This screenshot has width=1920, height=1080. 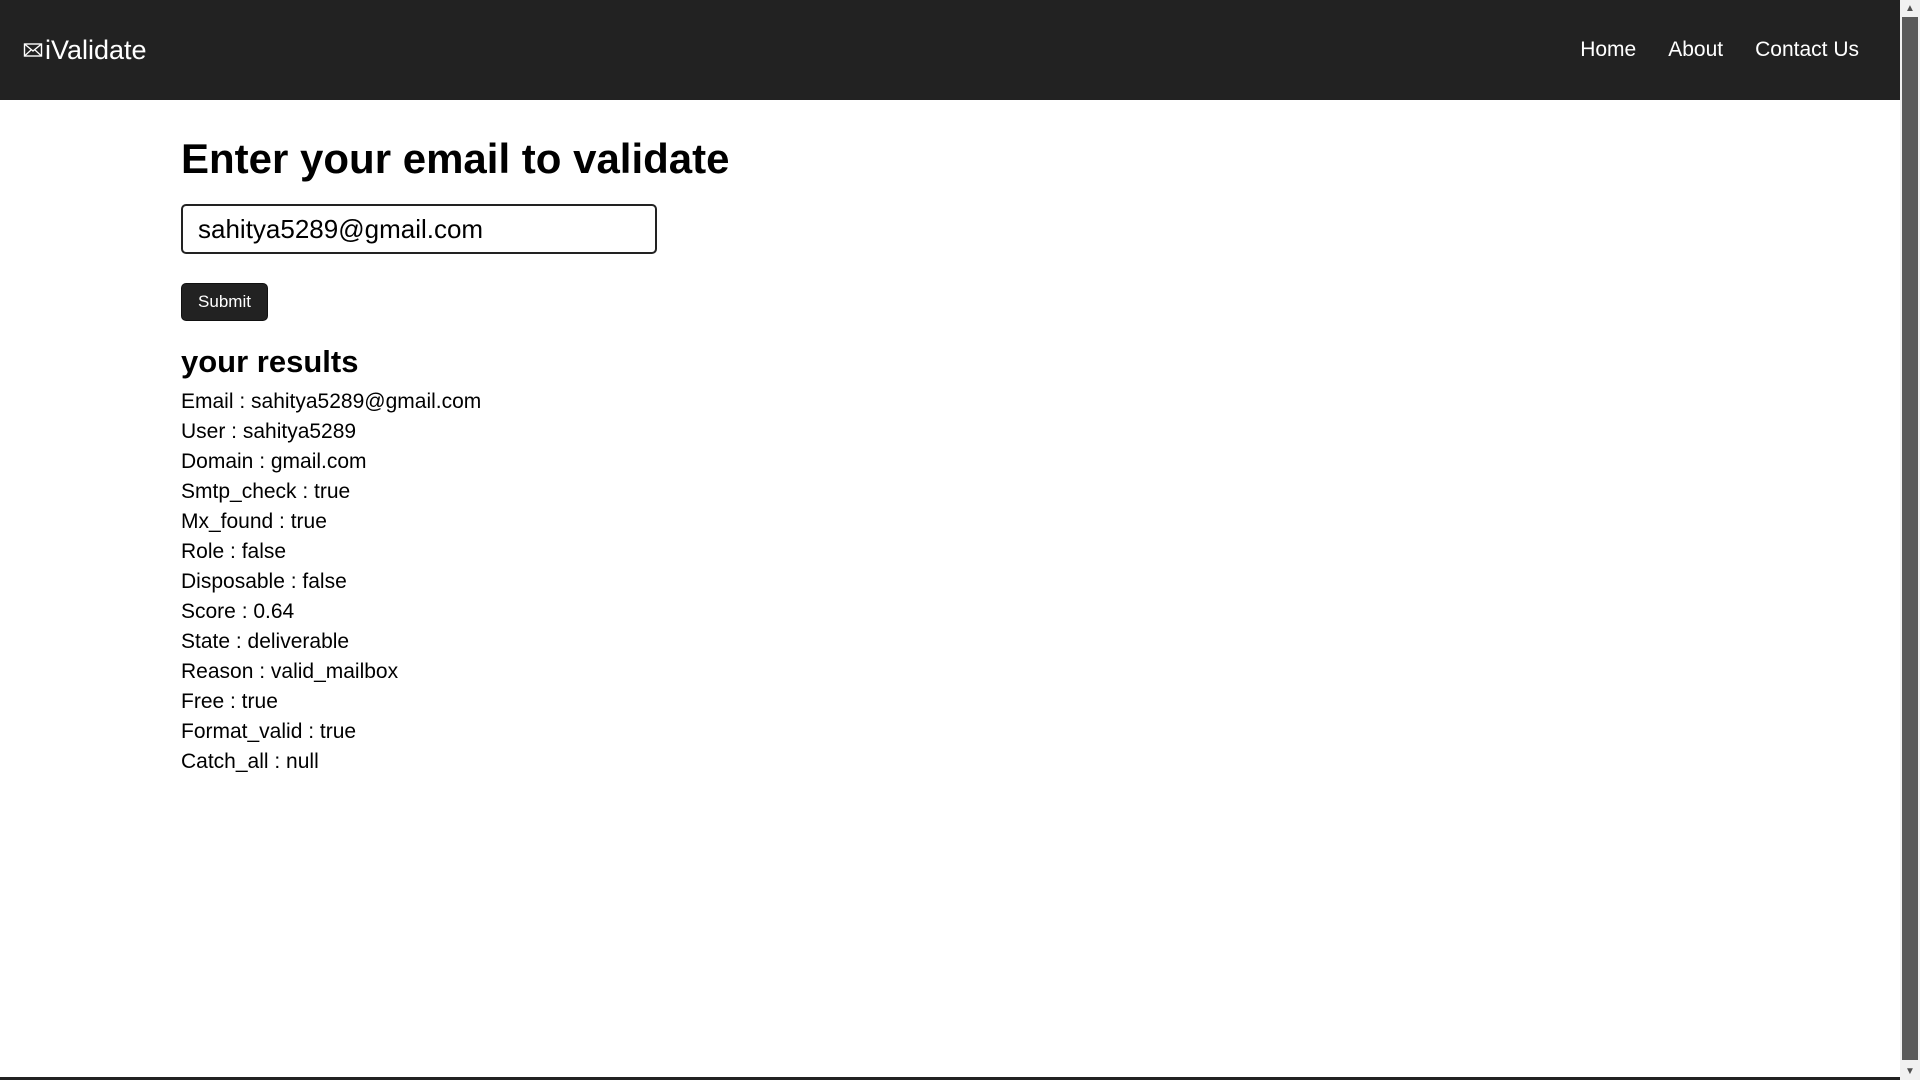 I want to click on scrollbar-thumb, so click(x=1910, y=538).